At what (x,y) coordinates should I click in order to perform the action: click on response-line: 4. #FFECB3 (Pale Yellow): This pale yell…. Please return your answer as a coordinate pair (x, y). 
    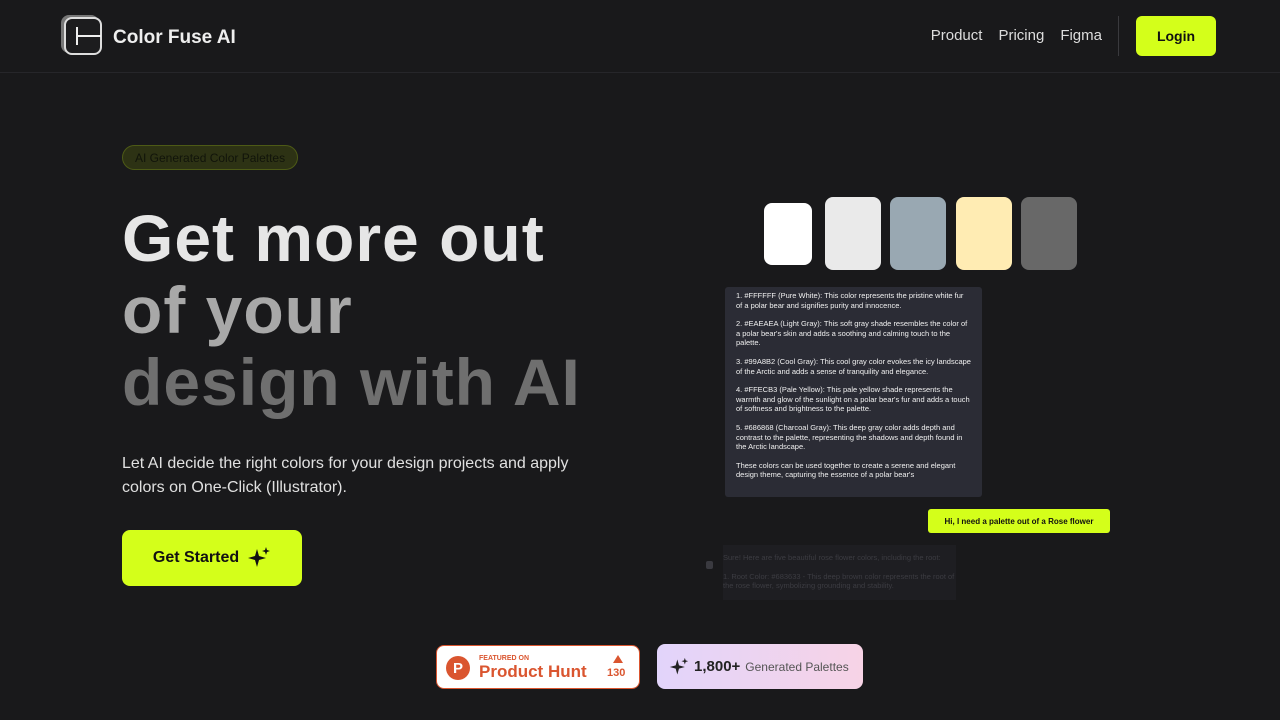
    Looking at the image, I should click on (853, 399).